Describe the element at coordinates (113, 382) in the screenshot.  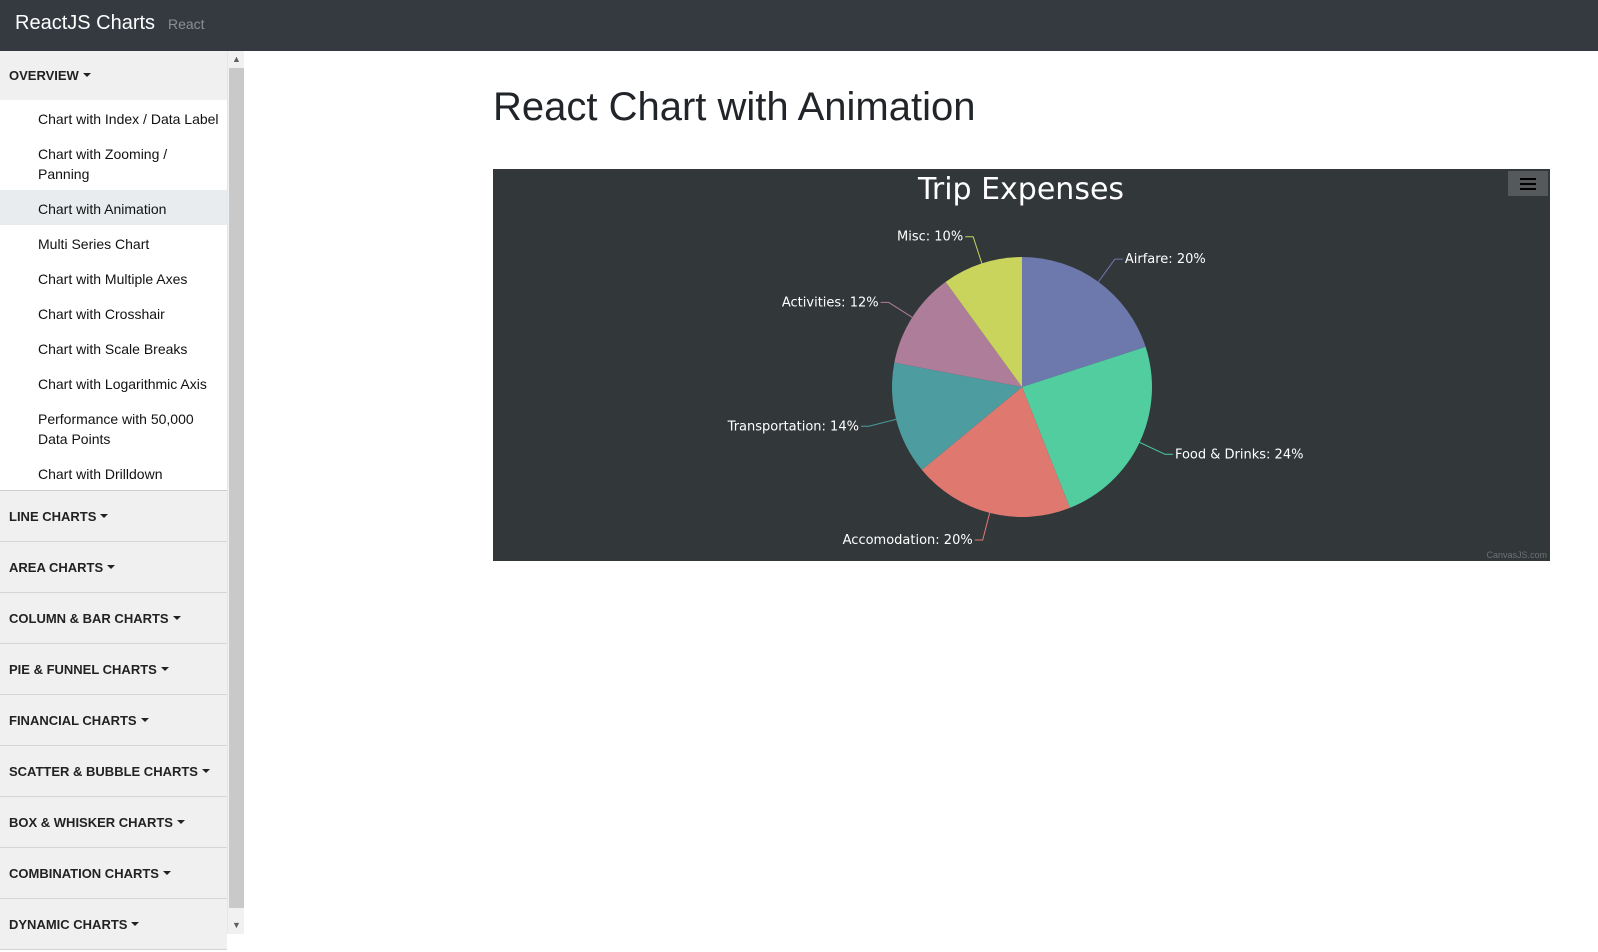
I see `sidebar-item-logarithmic-axis: Chart with Logarithmic Axis` at that location.